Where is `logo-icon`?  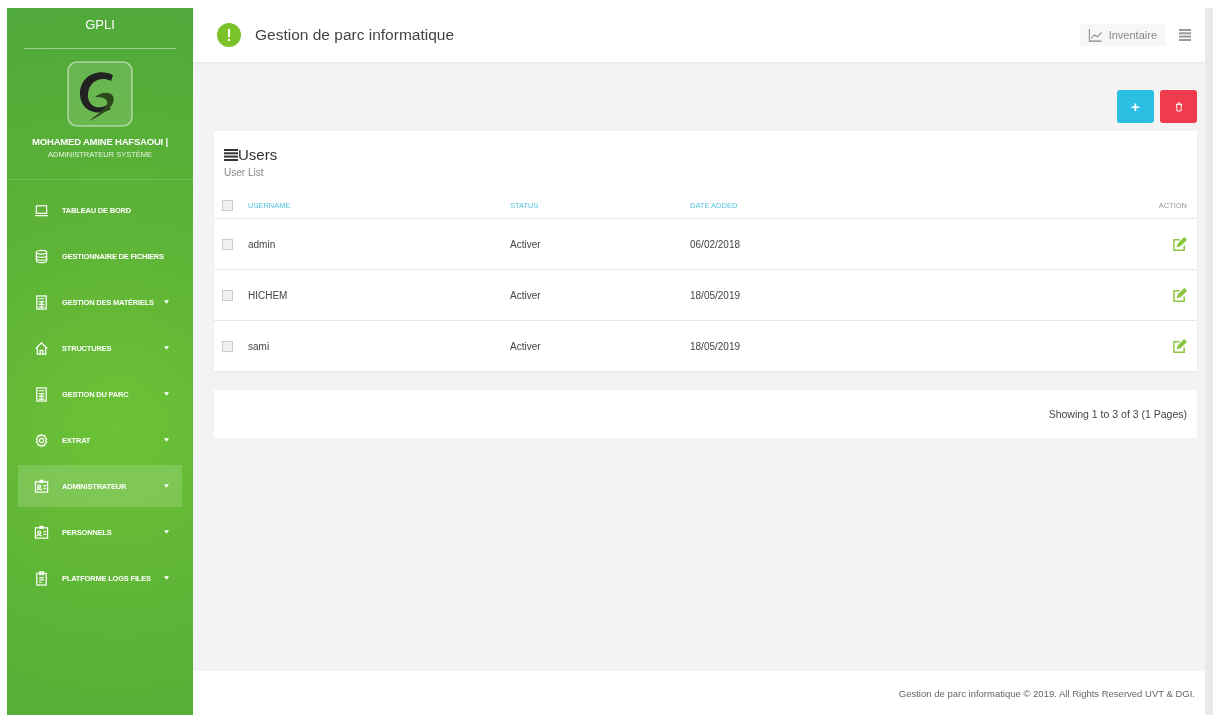
logo-icon is located at coordinates (100, 94).